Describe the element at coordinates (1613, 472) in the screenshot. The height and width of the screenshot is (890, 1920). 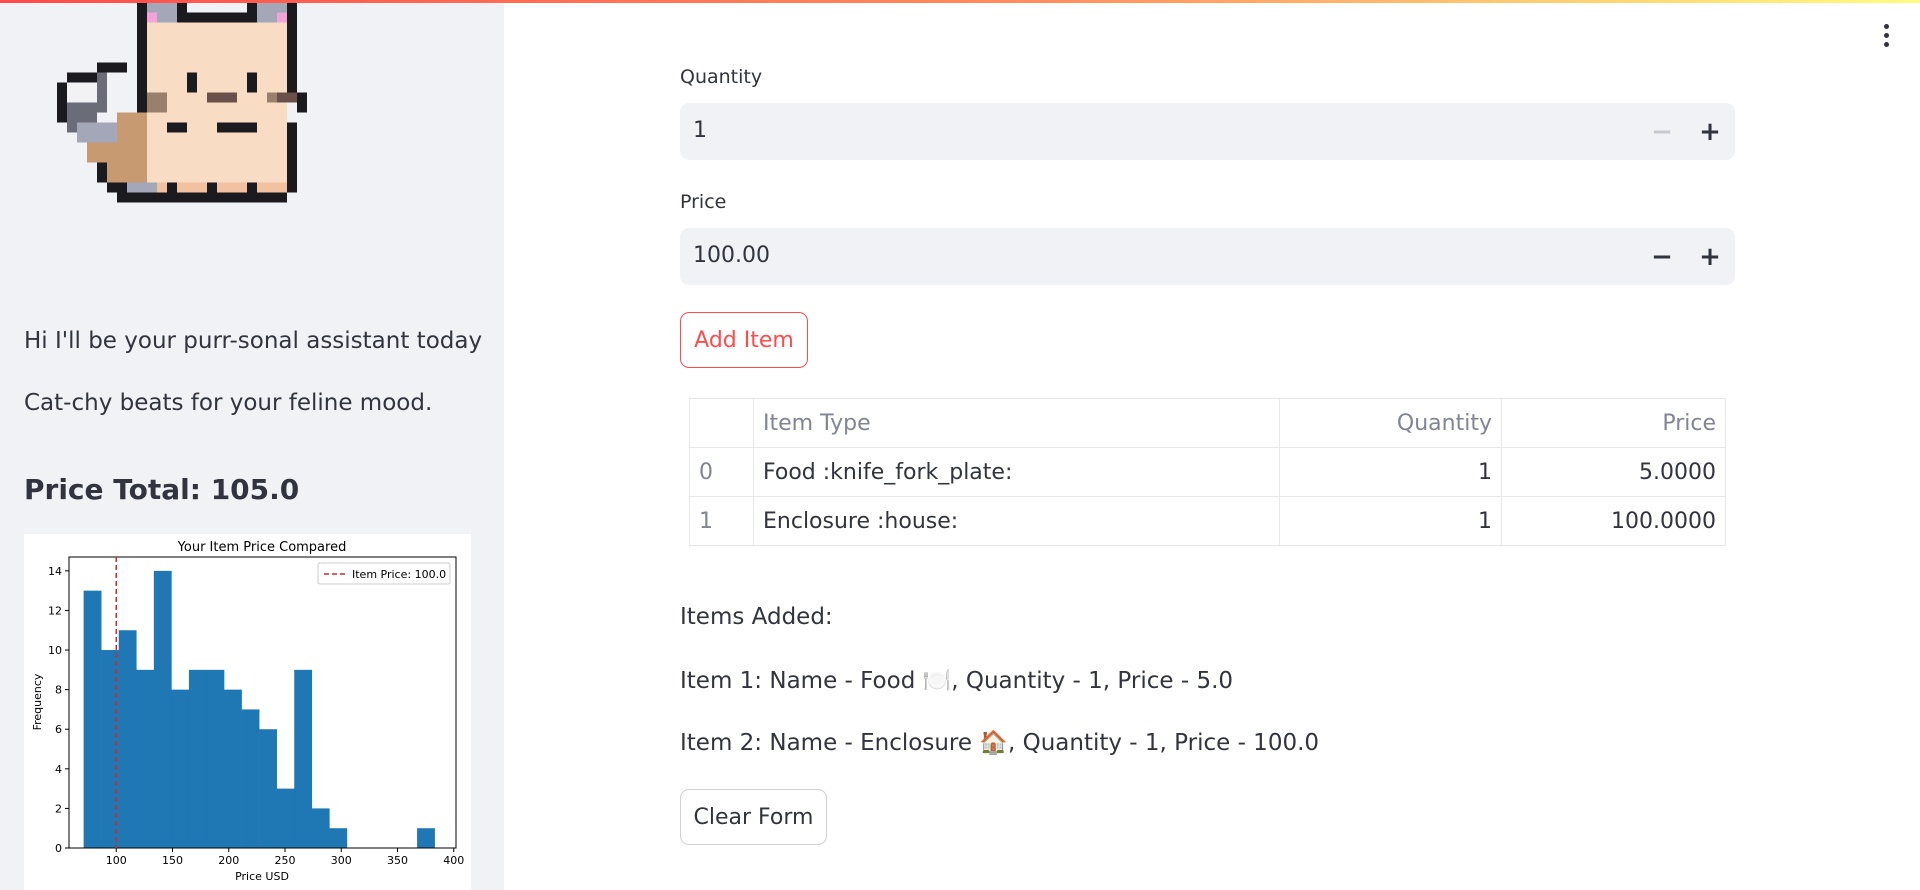
I see `table-cell-price: 5.0000` at that location.